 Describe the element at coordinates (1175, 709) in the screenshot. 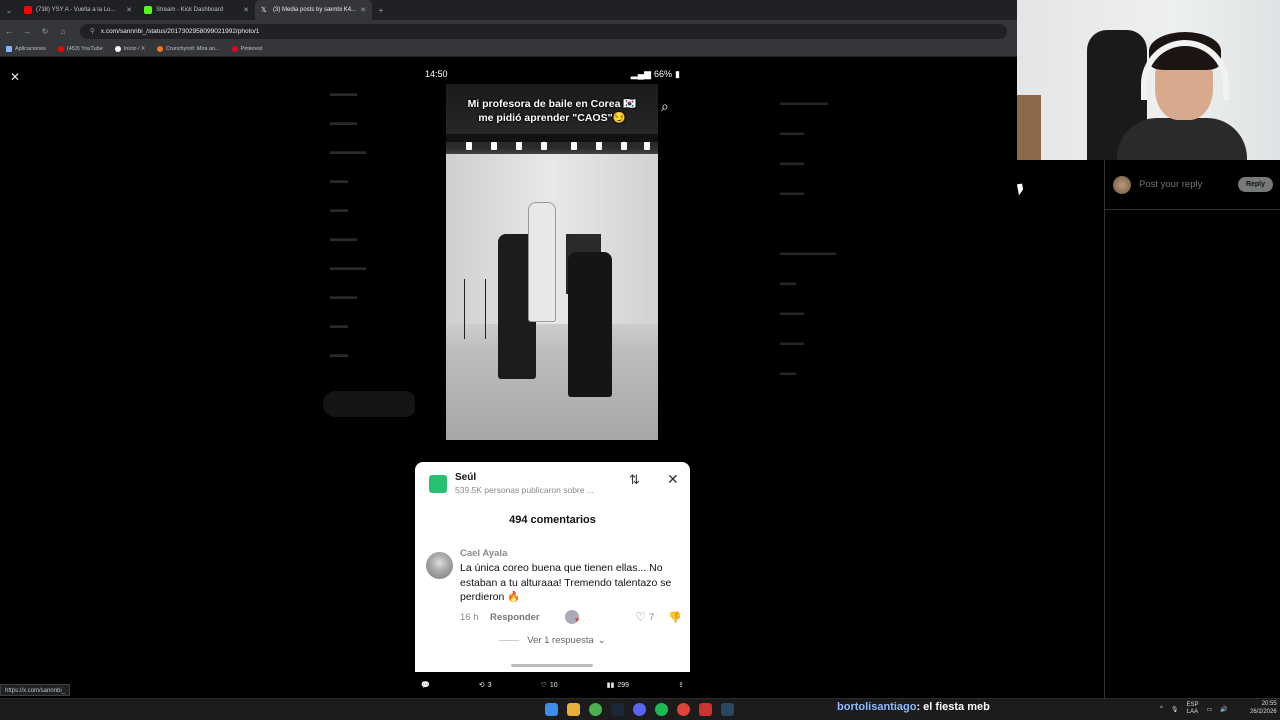

I see `microphone-icon: 🎙` at that location.